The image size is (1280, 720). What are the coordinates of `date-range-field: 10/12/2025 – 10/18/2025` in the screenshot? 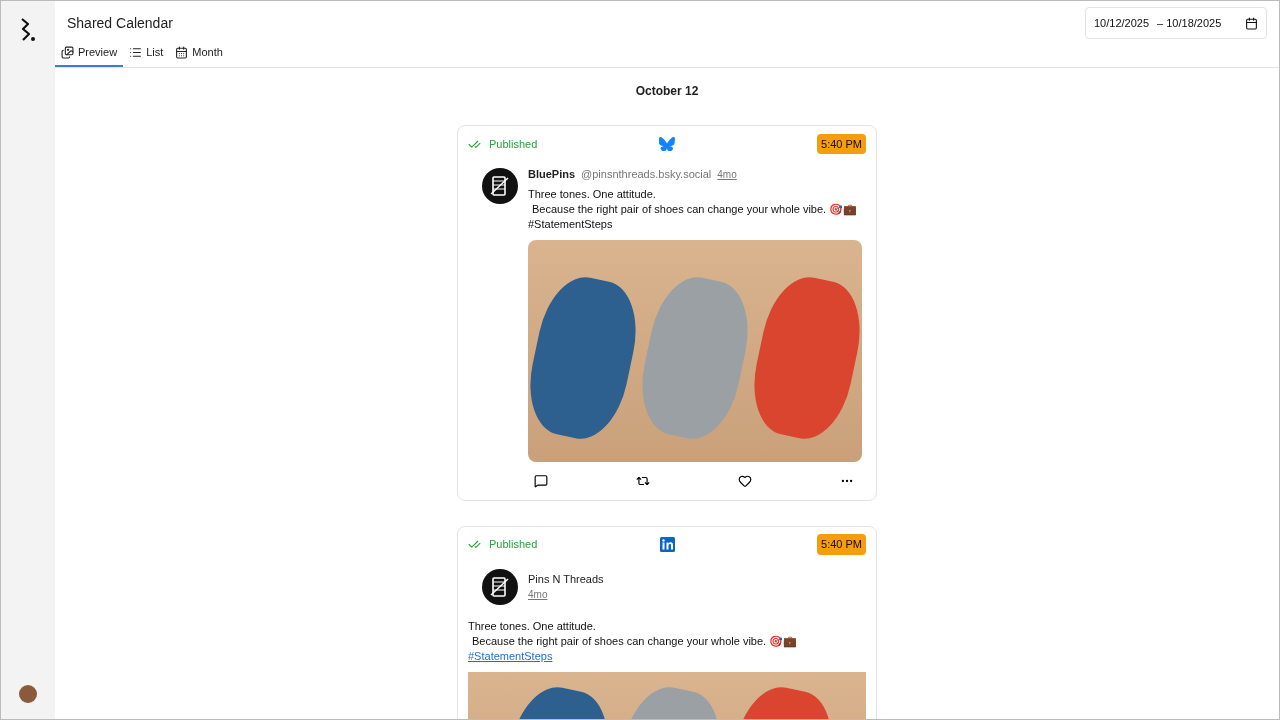 It's located at (1176, 23).